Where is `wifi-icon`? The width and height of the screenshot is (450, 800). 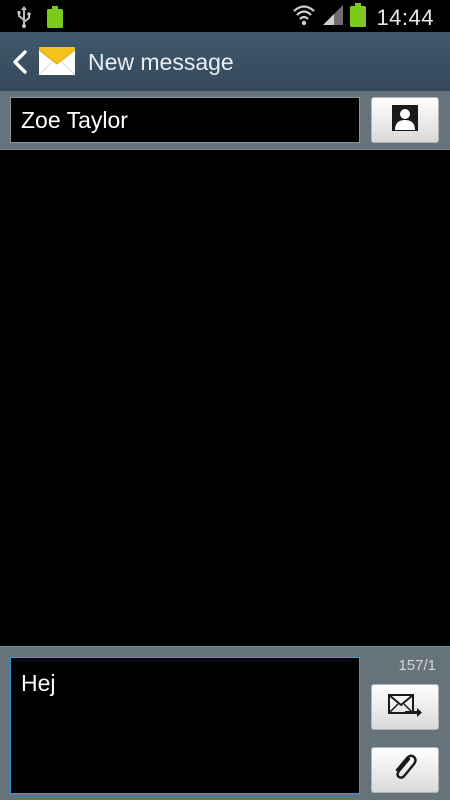 wifi-icon is located at coordinates (304, 17).